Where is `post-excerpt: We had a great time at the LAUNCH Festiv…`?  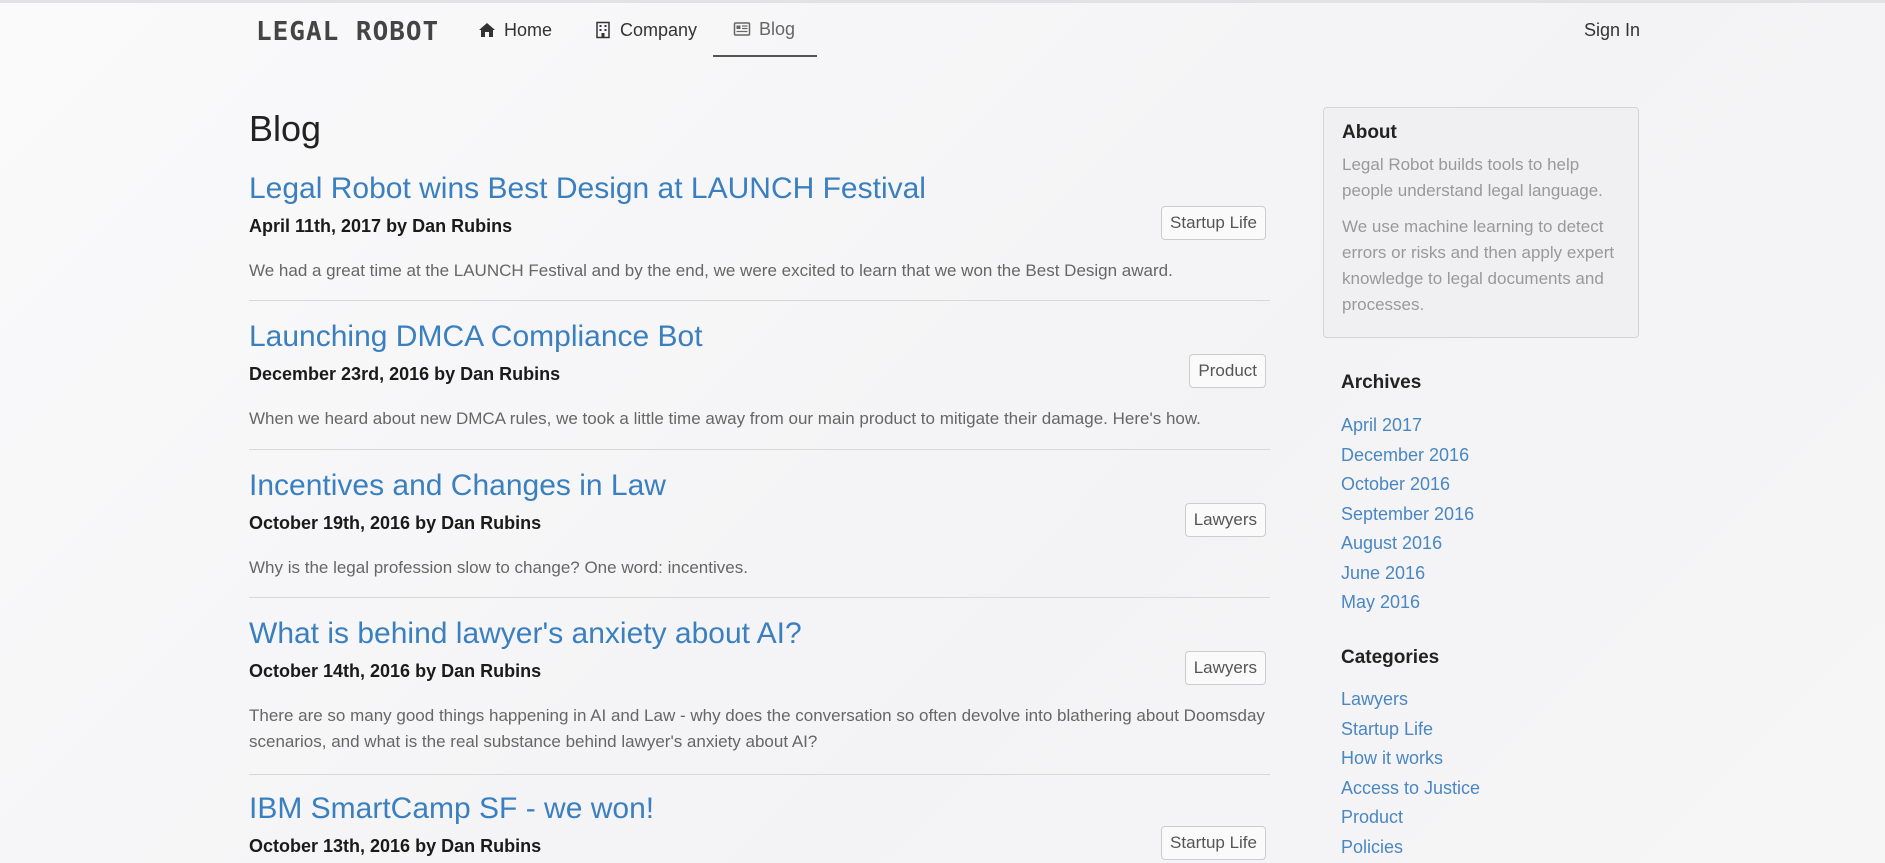
post-excerpt: We had a great time at the LAUNCH Festiv… is located at coordinates (711, 270).